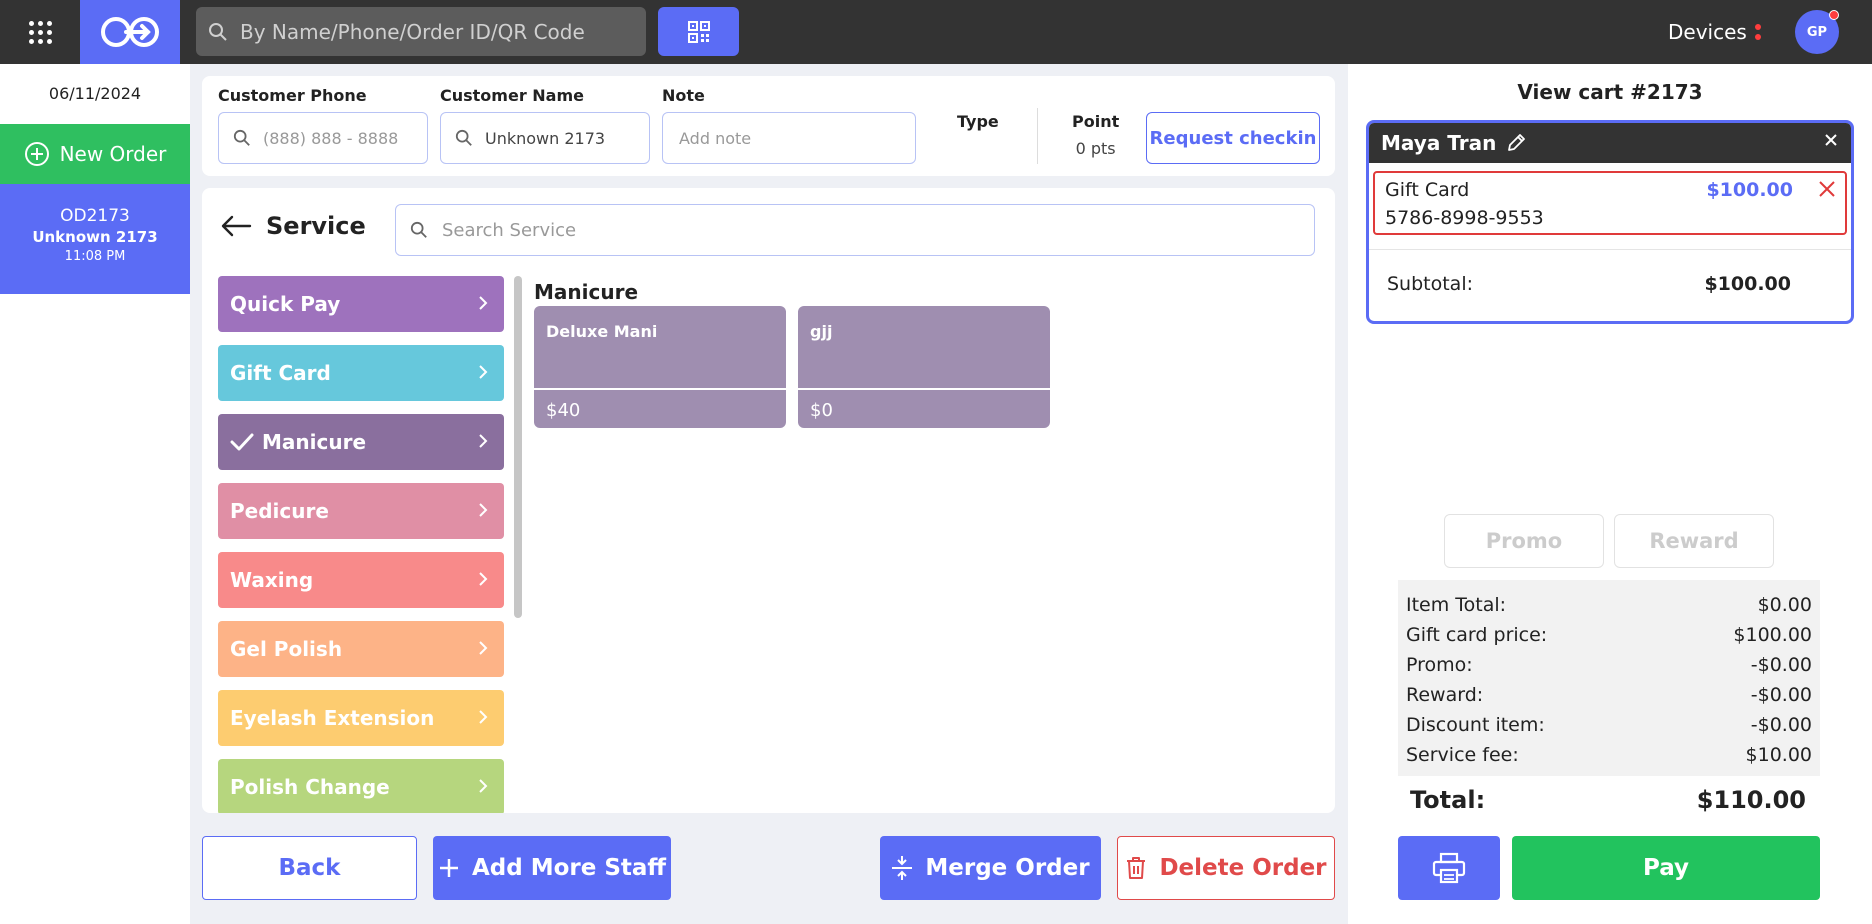 The image size is (1872, 924). I want to click on customer-phone-input: (888) 888 - 8888, so click(323, 138).